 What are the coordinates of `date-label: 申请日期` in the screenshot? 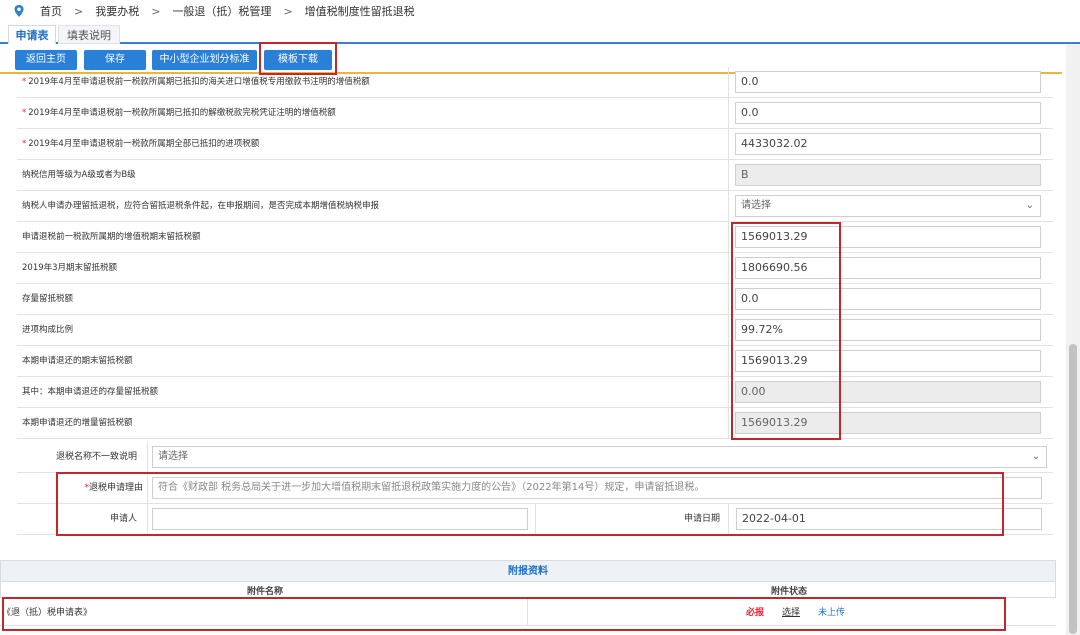 It's located at (701, 519).